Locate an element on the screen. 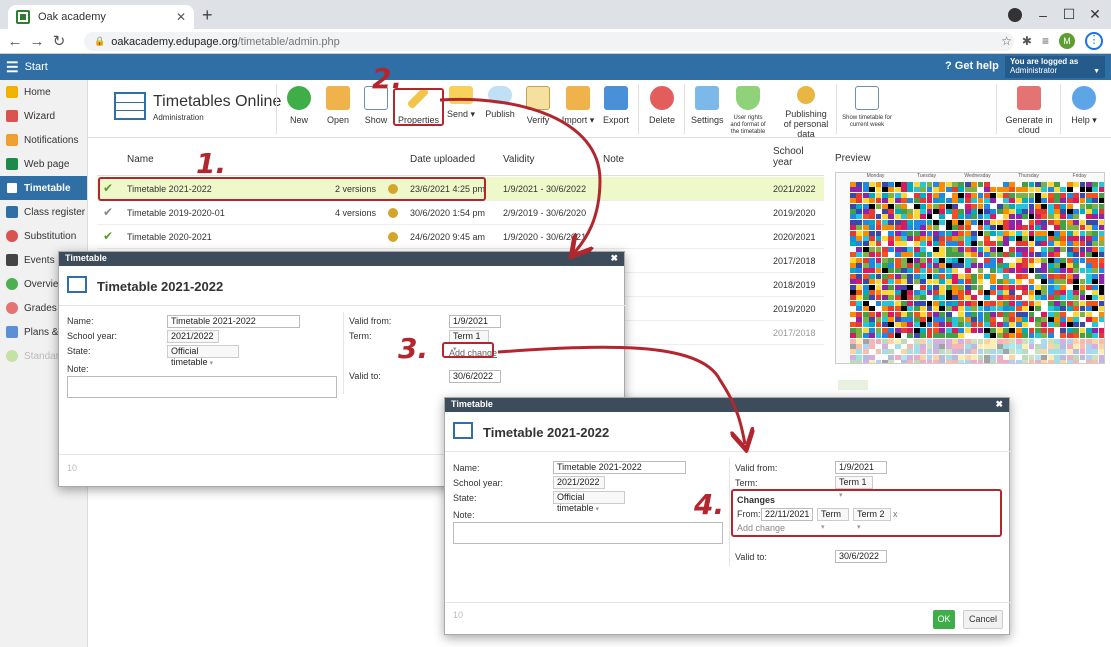  sidebar-item-label: Wizard is located at coordinates (40, 116).